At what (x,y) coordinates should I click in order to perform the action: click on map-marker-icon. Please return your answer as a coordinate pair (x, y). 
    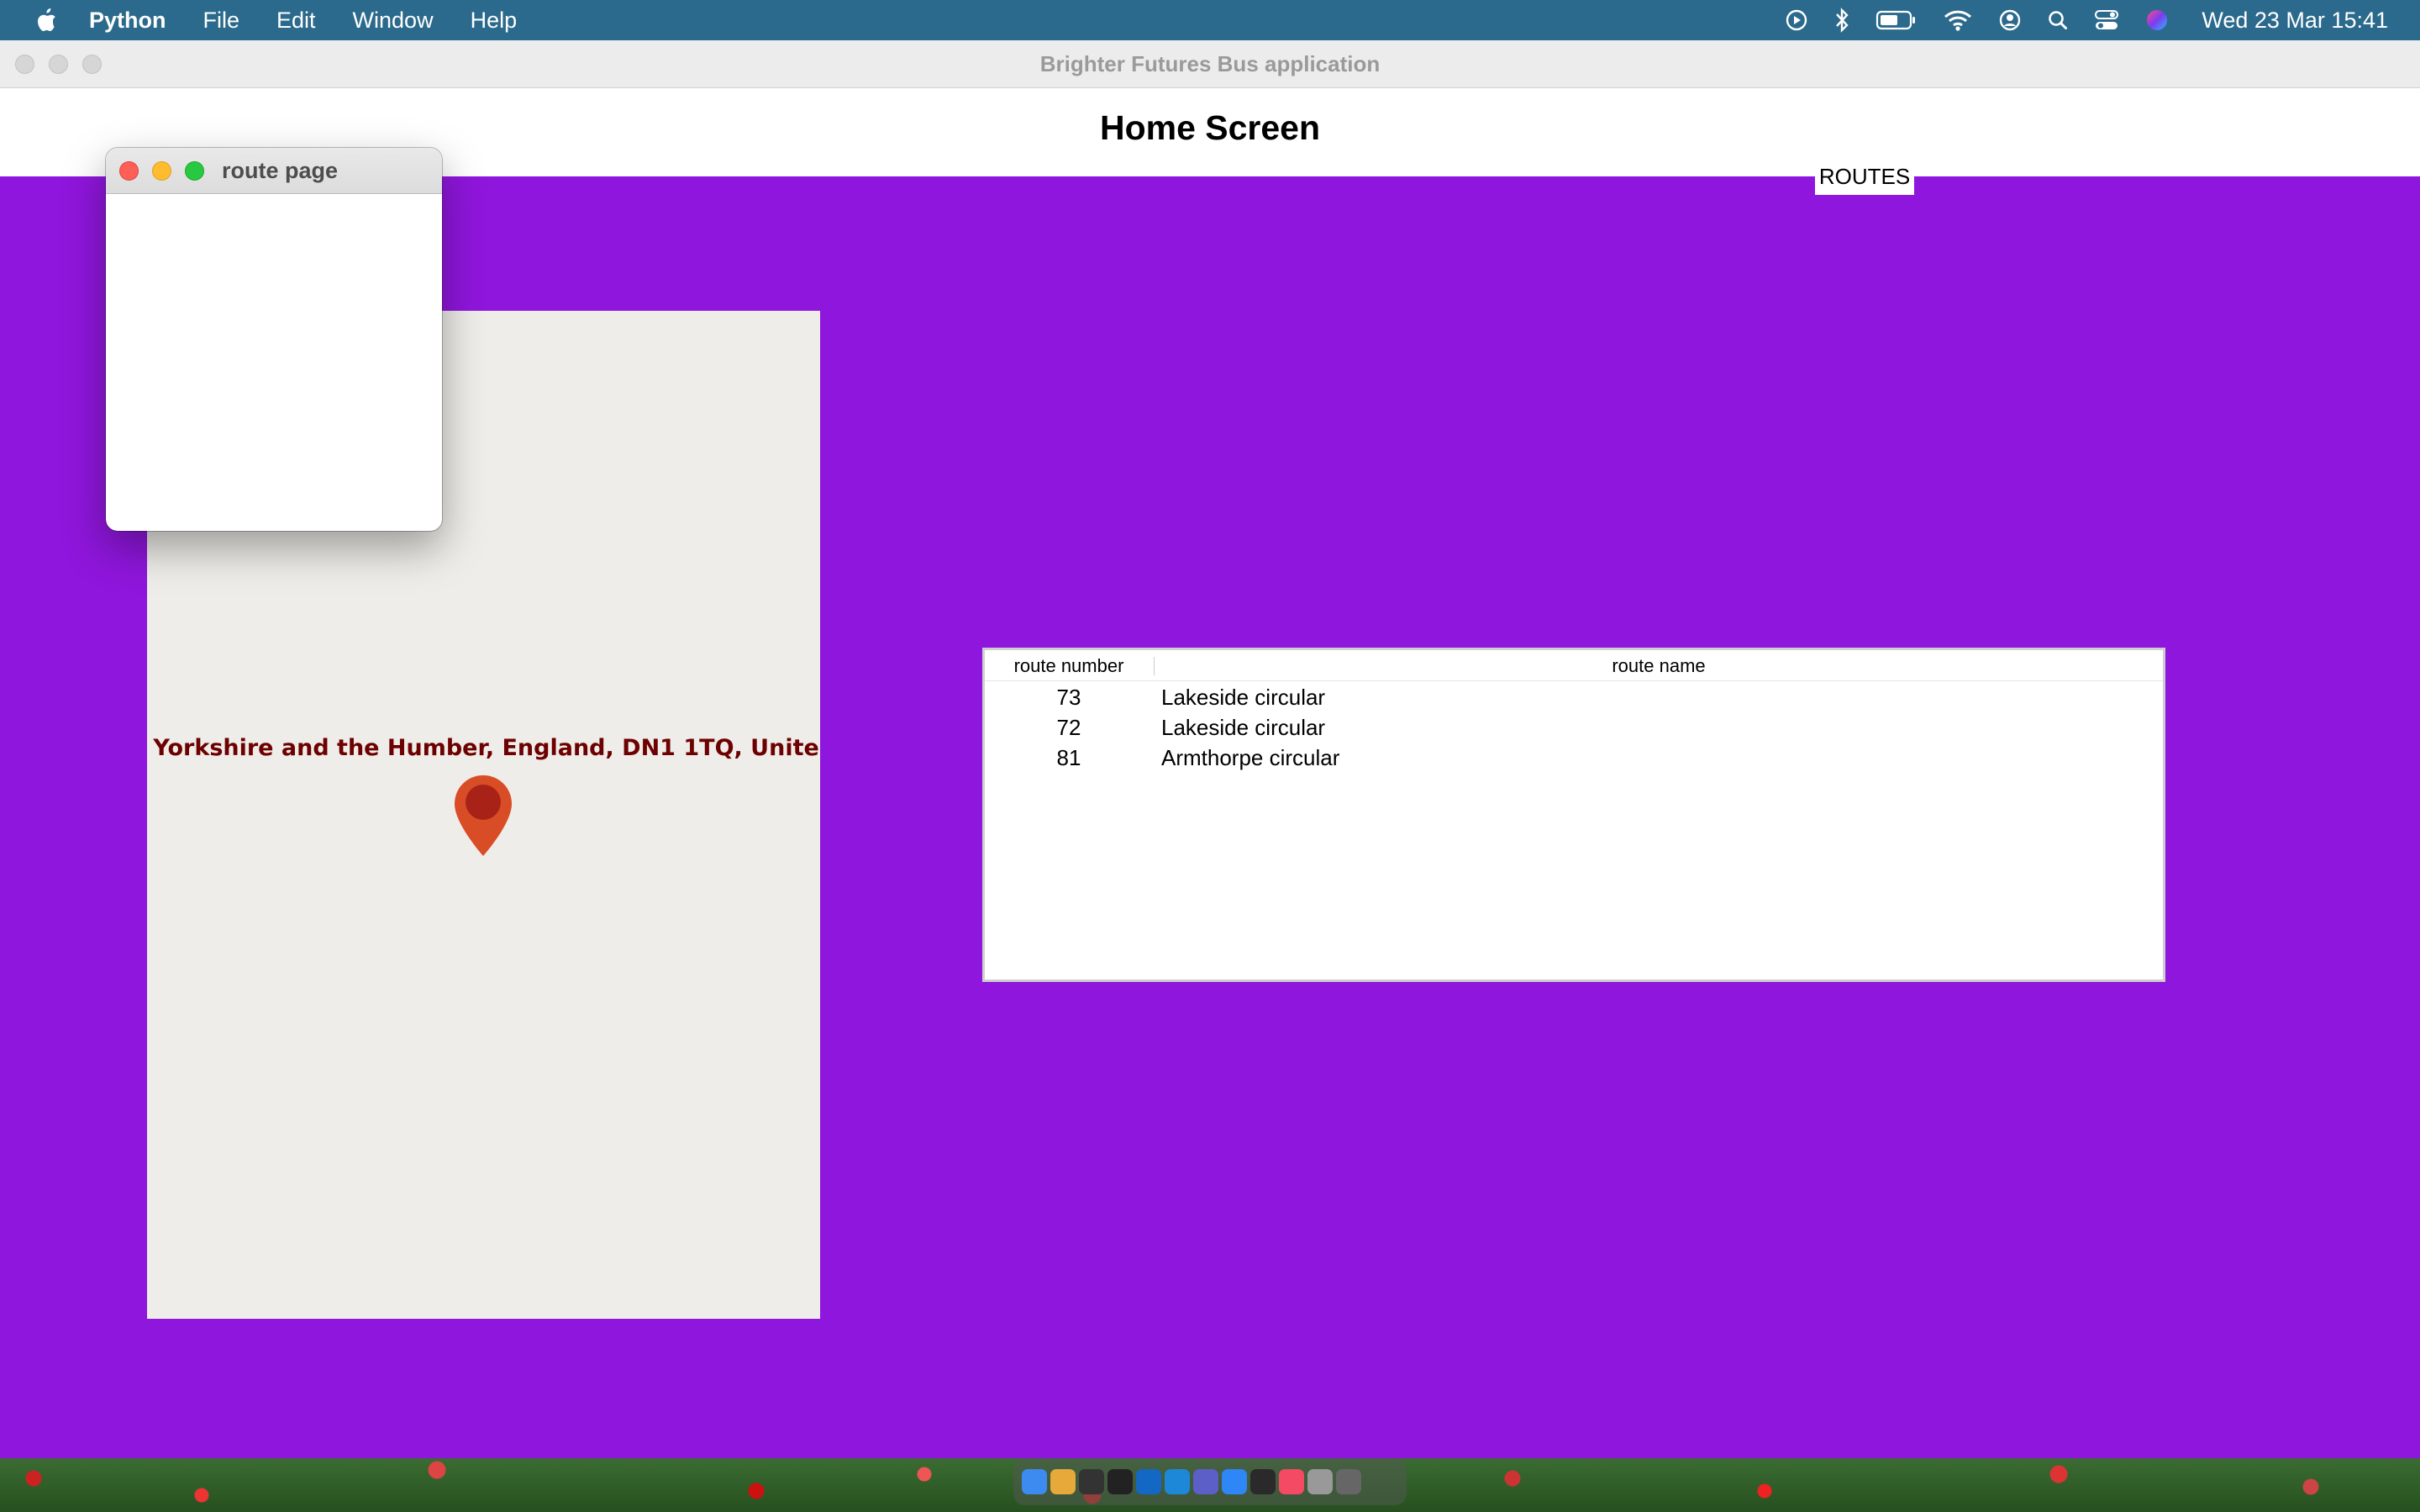
    Looking at the image, I should click on (483, 818).